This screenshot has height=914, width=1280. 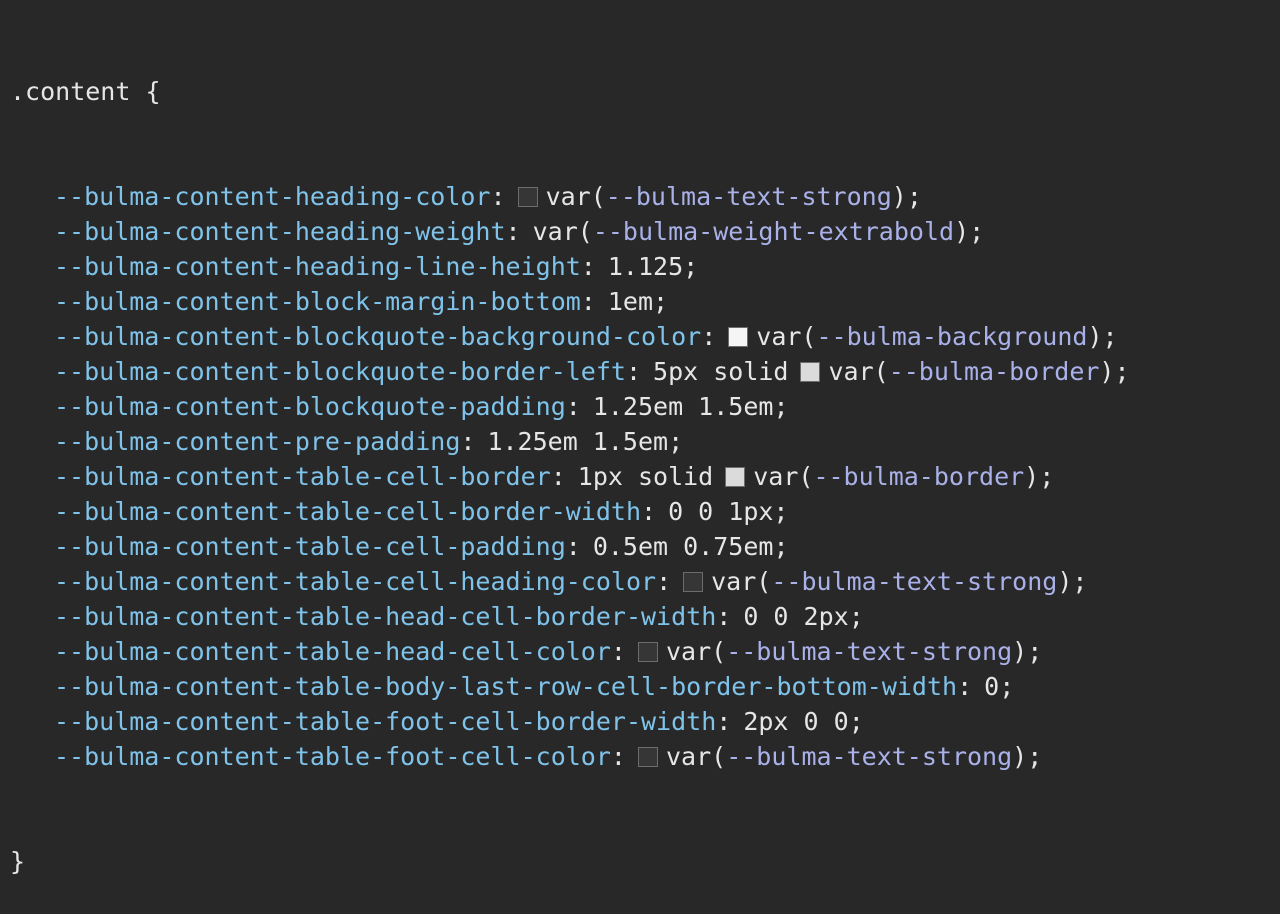 What do you see at coordinates (280, 231) in the screenshot?
I see `property-name: --bulma-content-heading-weight` at bounding box center [280, 231].